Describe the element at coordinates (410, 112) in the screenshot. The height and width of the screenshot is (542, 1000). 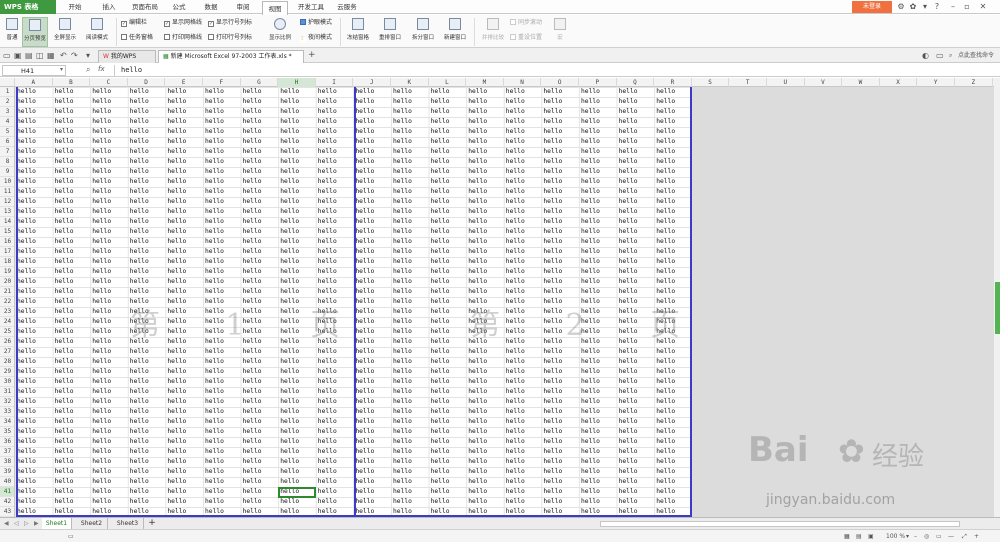
I see `cell-k3: hello` at that location.